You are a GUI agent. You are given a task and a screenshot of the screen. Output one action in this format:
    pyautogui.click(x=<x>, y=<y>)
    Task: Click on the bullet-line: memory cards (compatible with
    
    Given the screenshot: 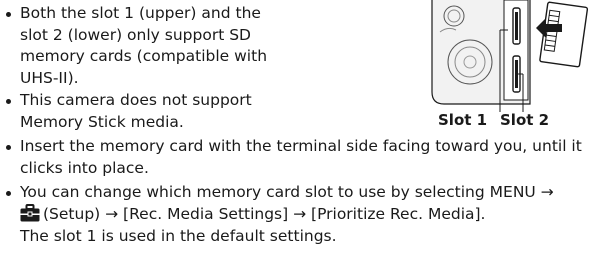 What is the action you would take?
    pyautogui.click(x=144, y=56)
    